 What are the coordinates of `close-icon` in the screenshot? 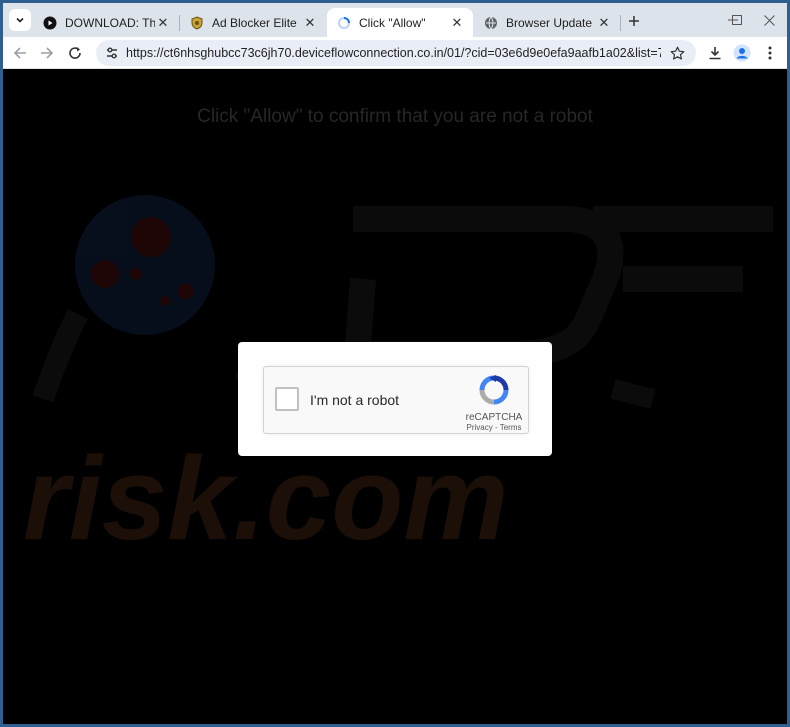 It's located at (769, 20).